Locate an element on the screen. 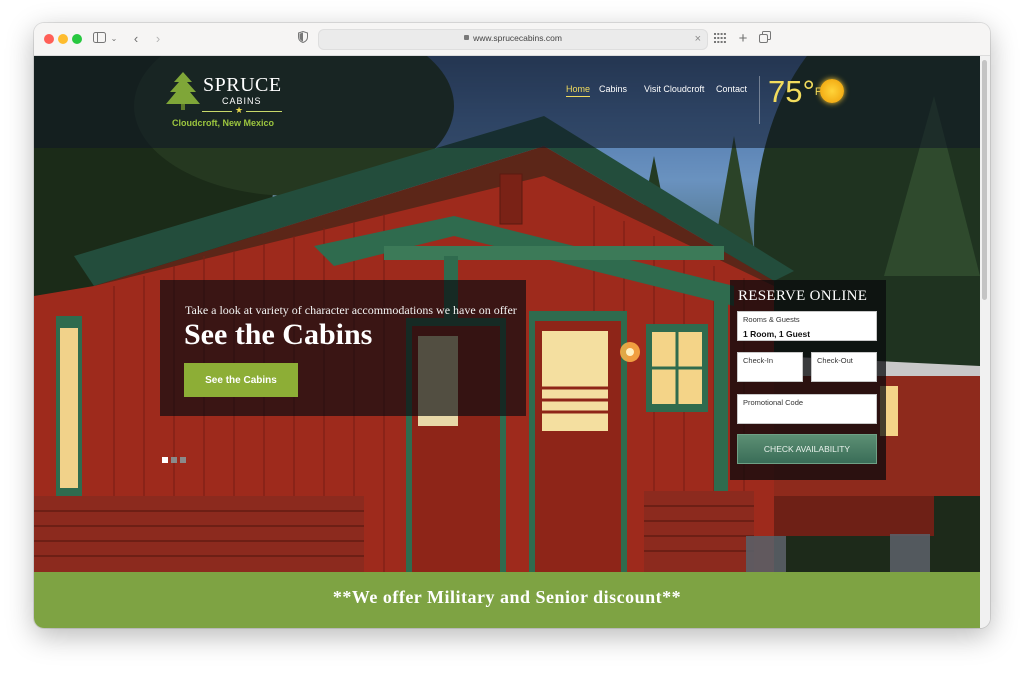 This screenshot has height=673, width=1024. browser-toolbar: ⌄ ‹ › www.sprucecabins.com × + is located at coordinates (512, 39).